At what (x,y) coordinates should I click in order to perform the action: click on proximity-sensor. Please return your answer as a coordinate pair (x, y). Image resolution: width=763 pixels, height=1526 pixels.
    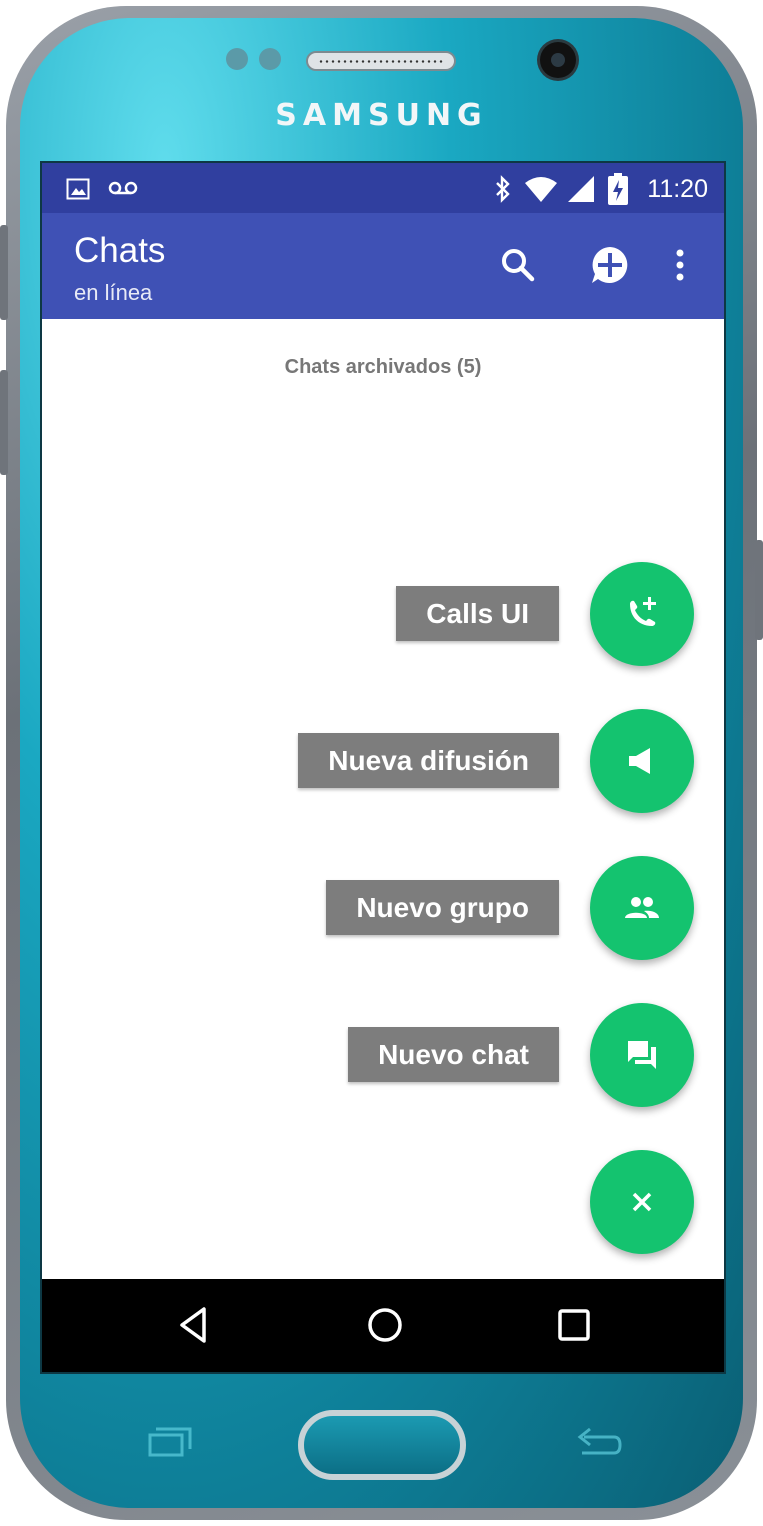
    Looking at the image, I should click on (237, 59).